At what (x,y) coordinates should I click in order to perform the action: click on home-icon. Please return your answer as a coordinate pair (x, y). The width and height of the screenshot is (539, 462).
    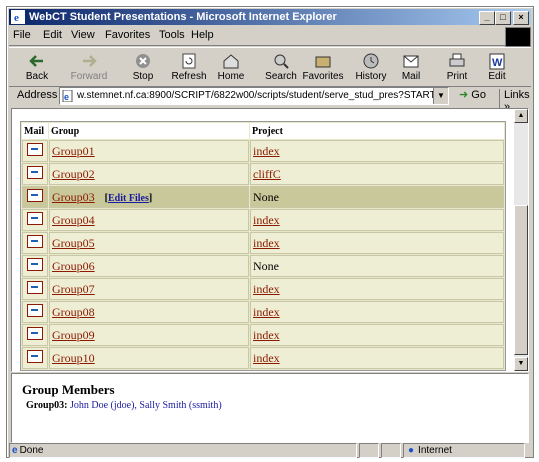
    Looking at the image, I should click on (231, 61).